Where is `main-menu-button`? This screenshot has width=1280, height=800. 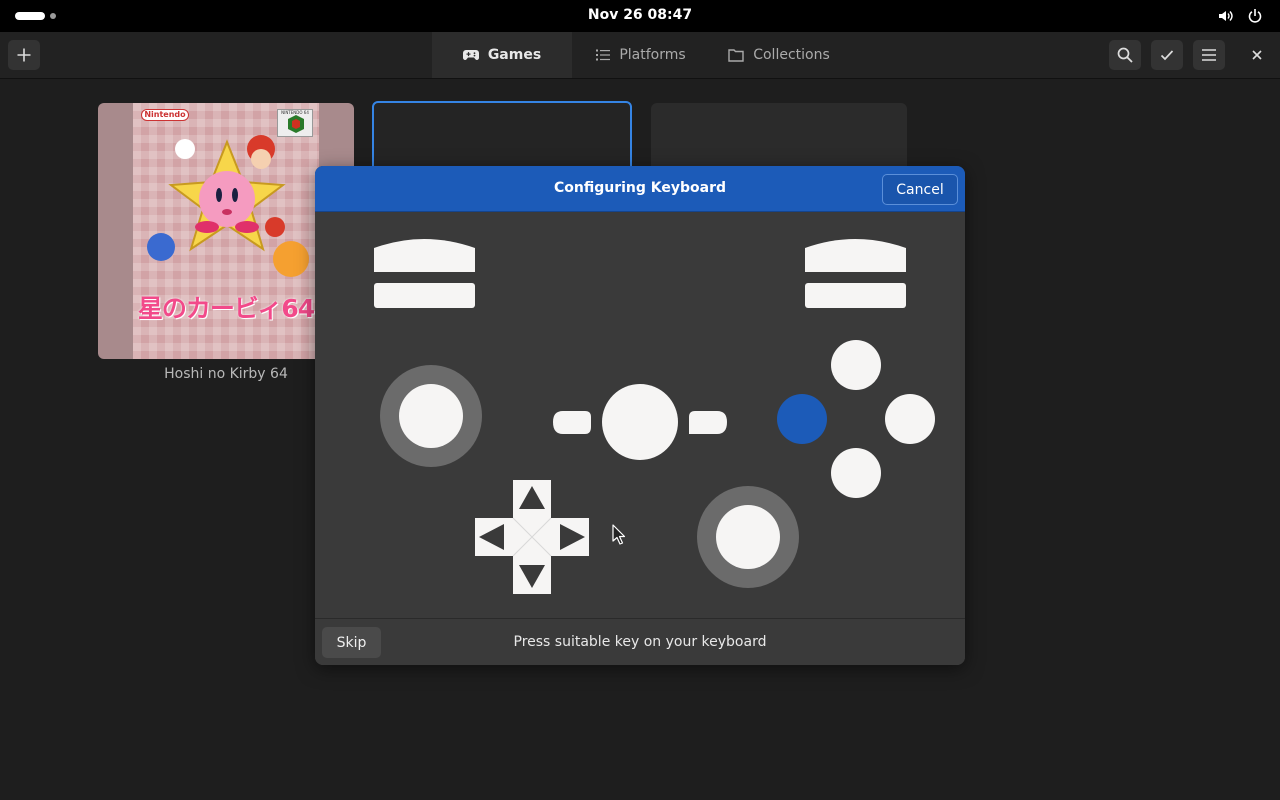
main-menu-button is located at coordinates (1209, 55).